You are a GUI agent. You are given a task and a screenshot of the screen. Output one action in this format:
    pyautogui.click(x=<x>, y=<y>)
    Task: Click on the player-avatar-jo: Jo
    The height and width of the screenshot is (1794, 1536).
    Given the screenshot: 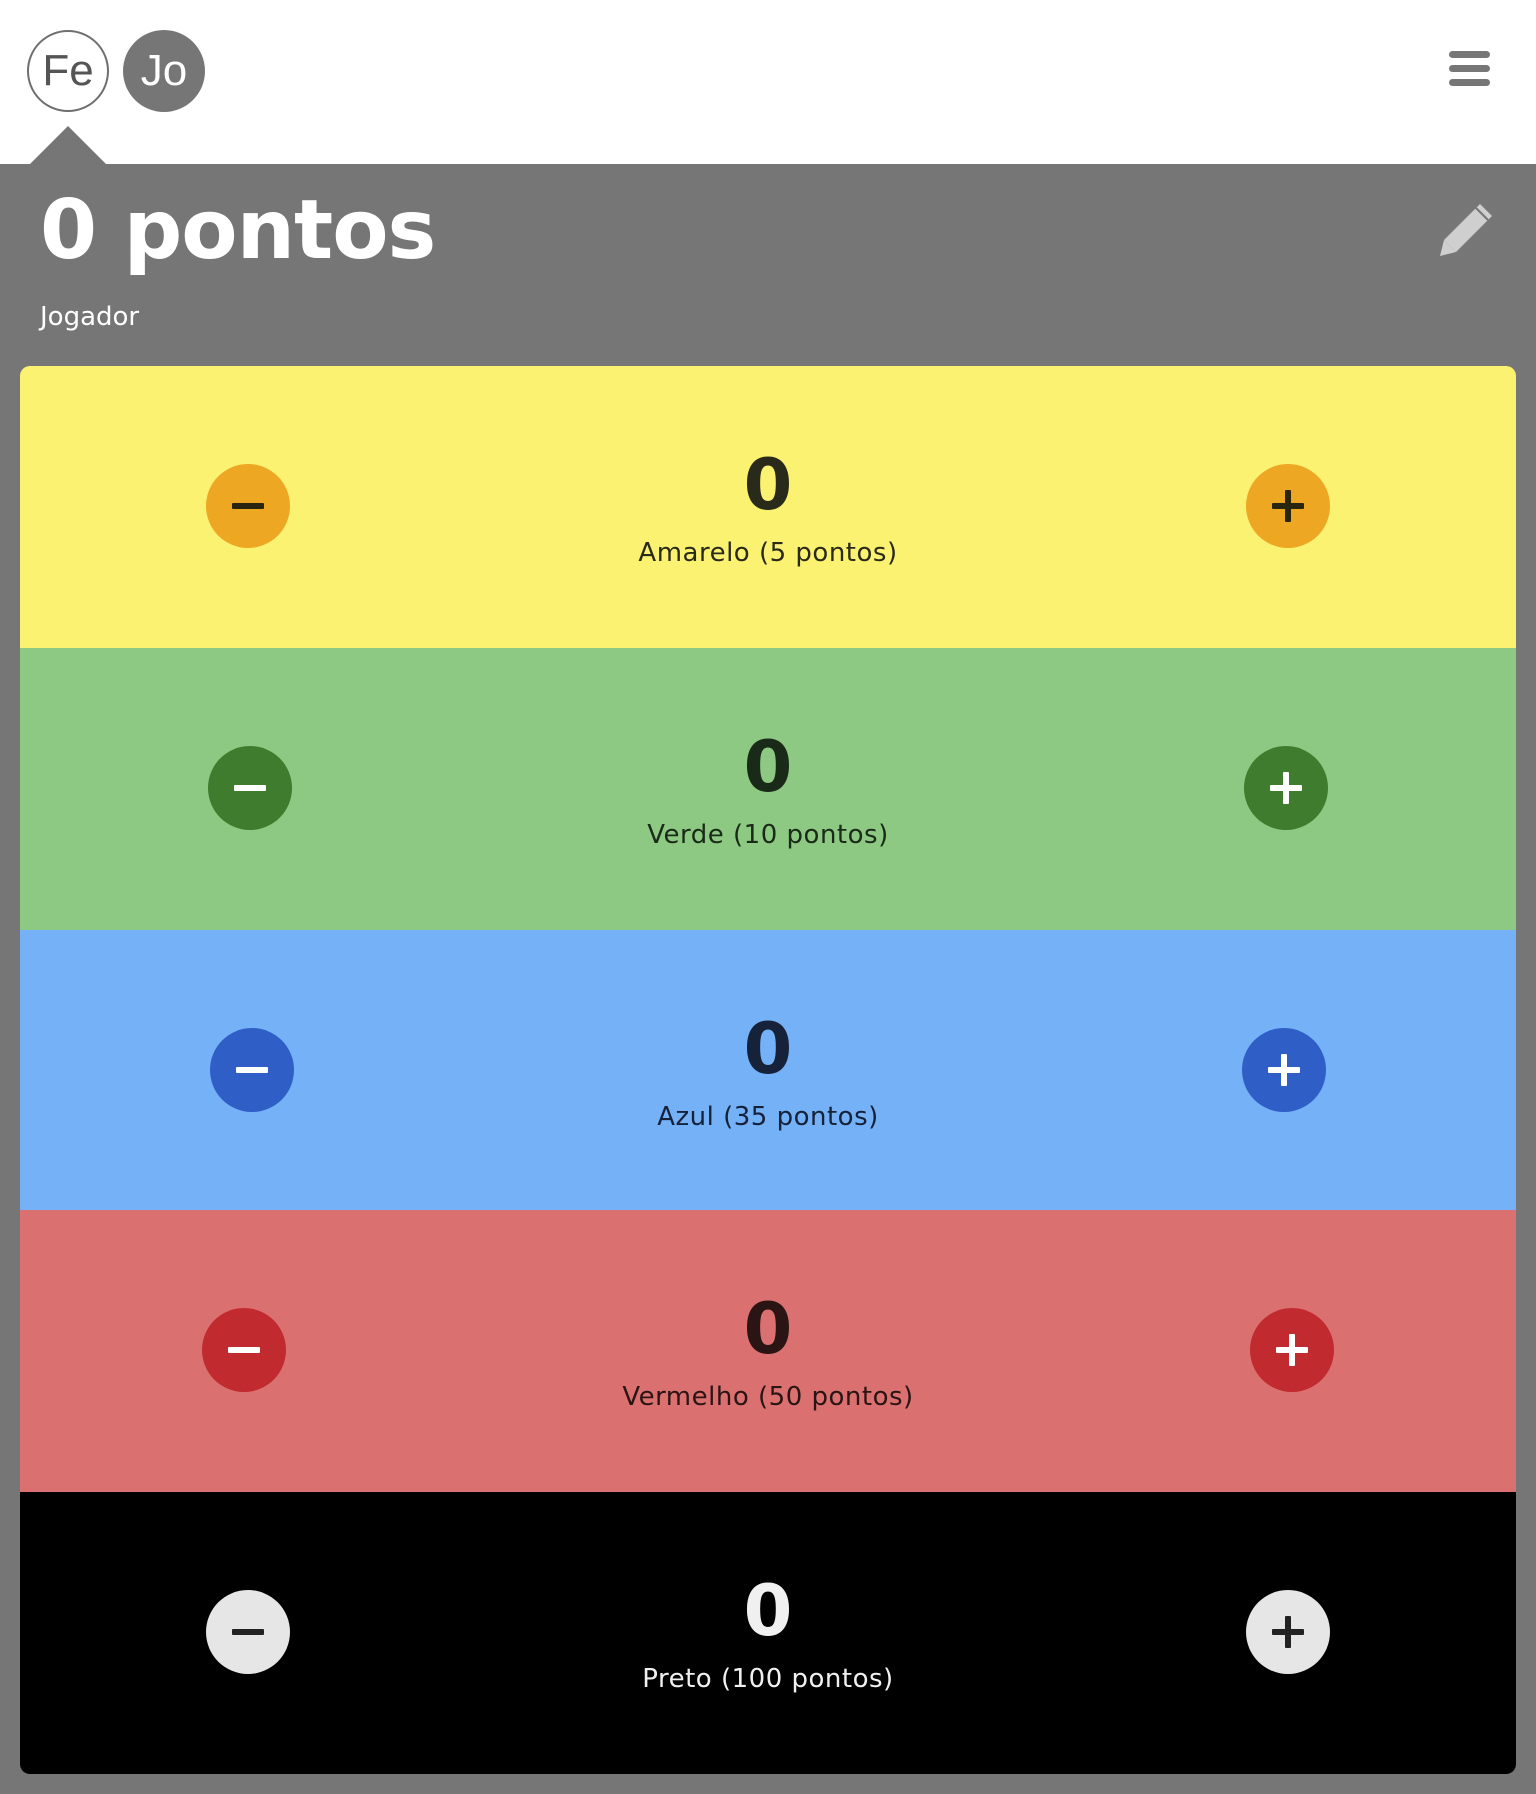 What is the action you would take?
    pyautogui.click(x=164, y=71)
    